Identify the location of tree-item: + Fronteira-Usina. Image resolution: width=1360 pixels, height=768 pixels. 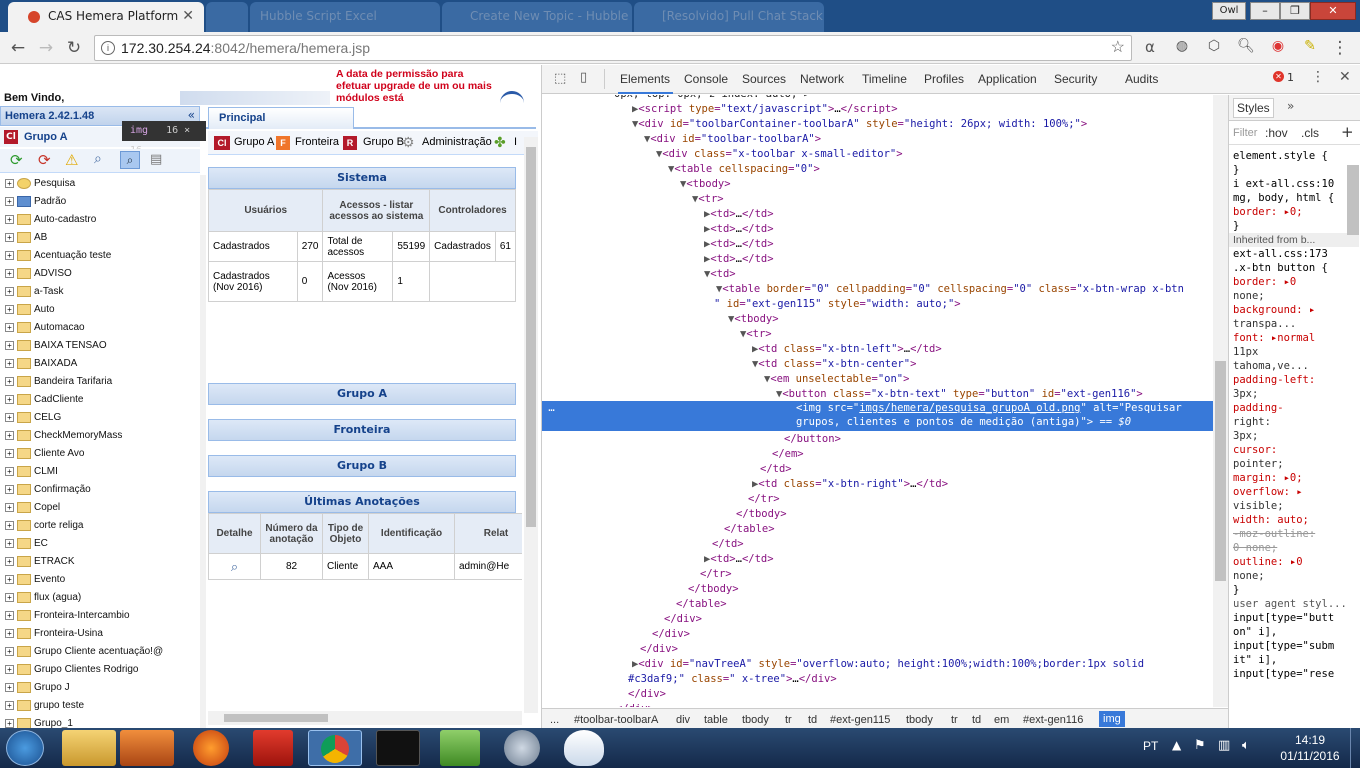
(54, 634).